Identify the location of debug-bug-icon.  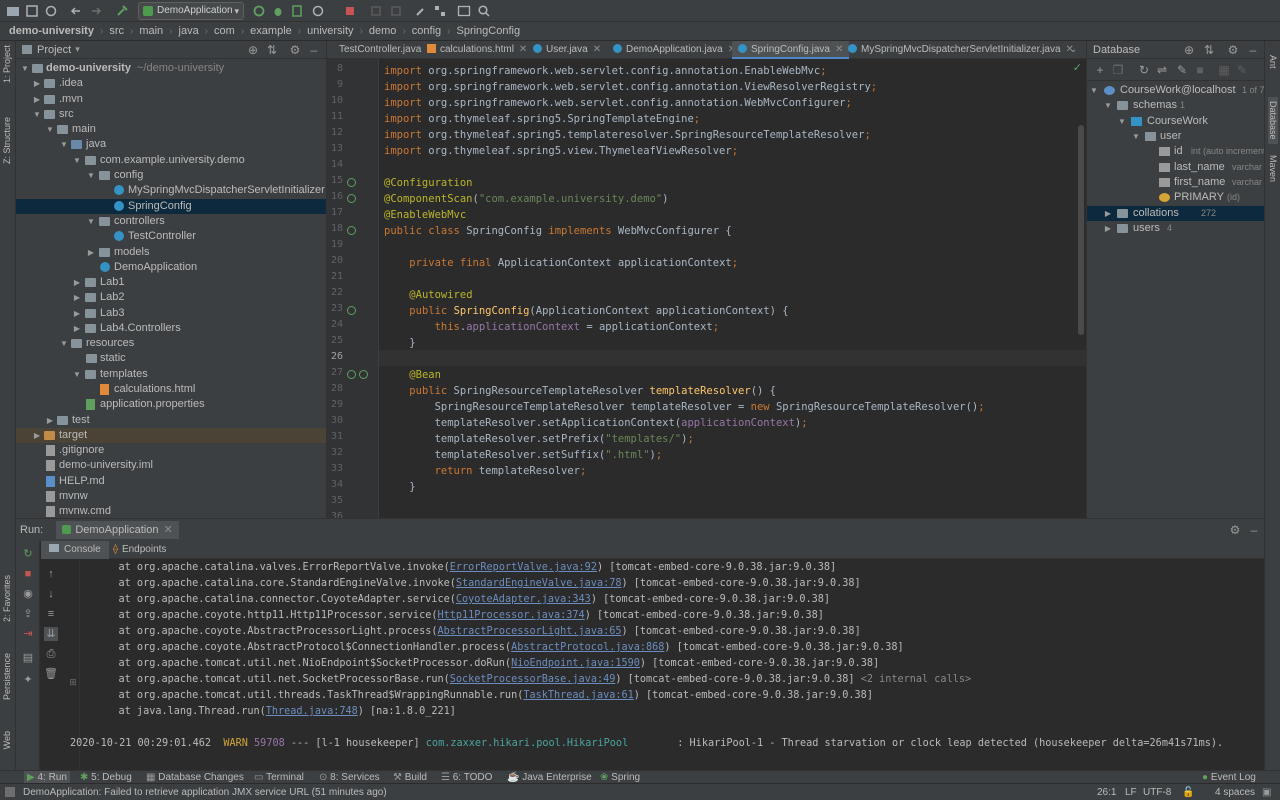
(278, 11).